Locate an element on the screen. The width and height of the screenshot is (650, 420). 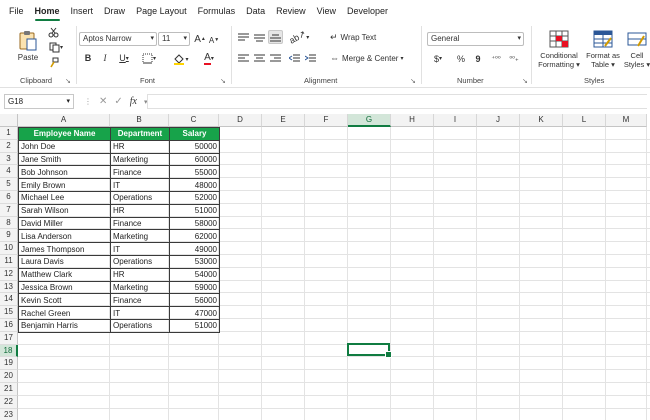
employee-name-cell: Sarah Wilson is located at coordinates (64, 210).